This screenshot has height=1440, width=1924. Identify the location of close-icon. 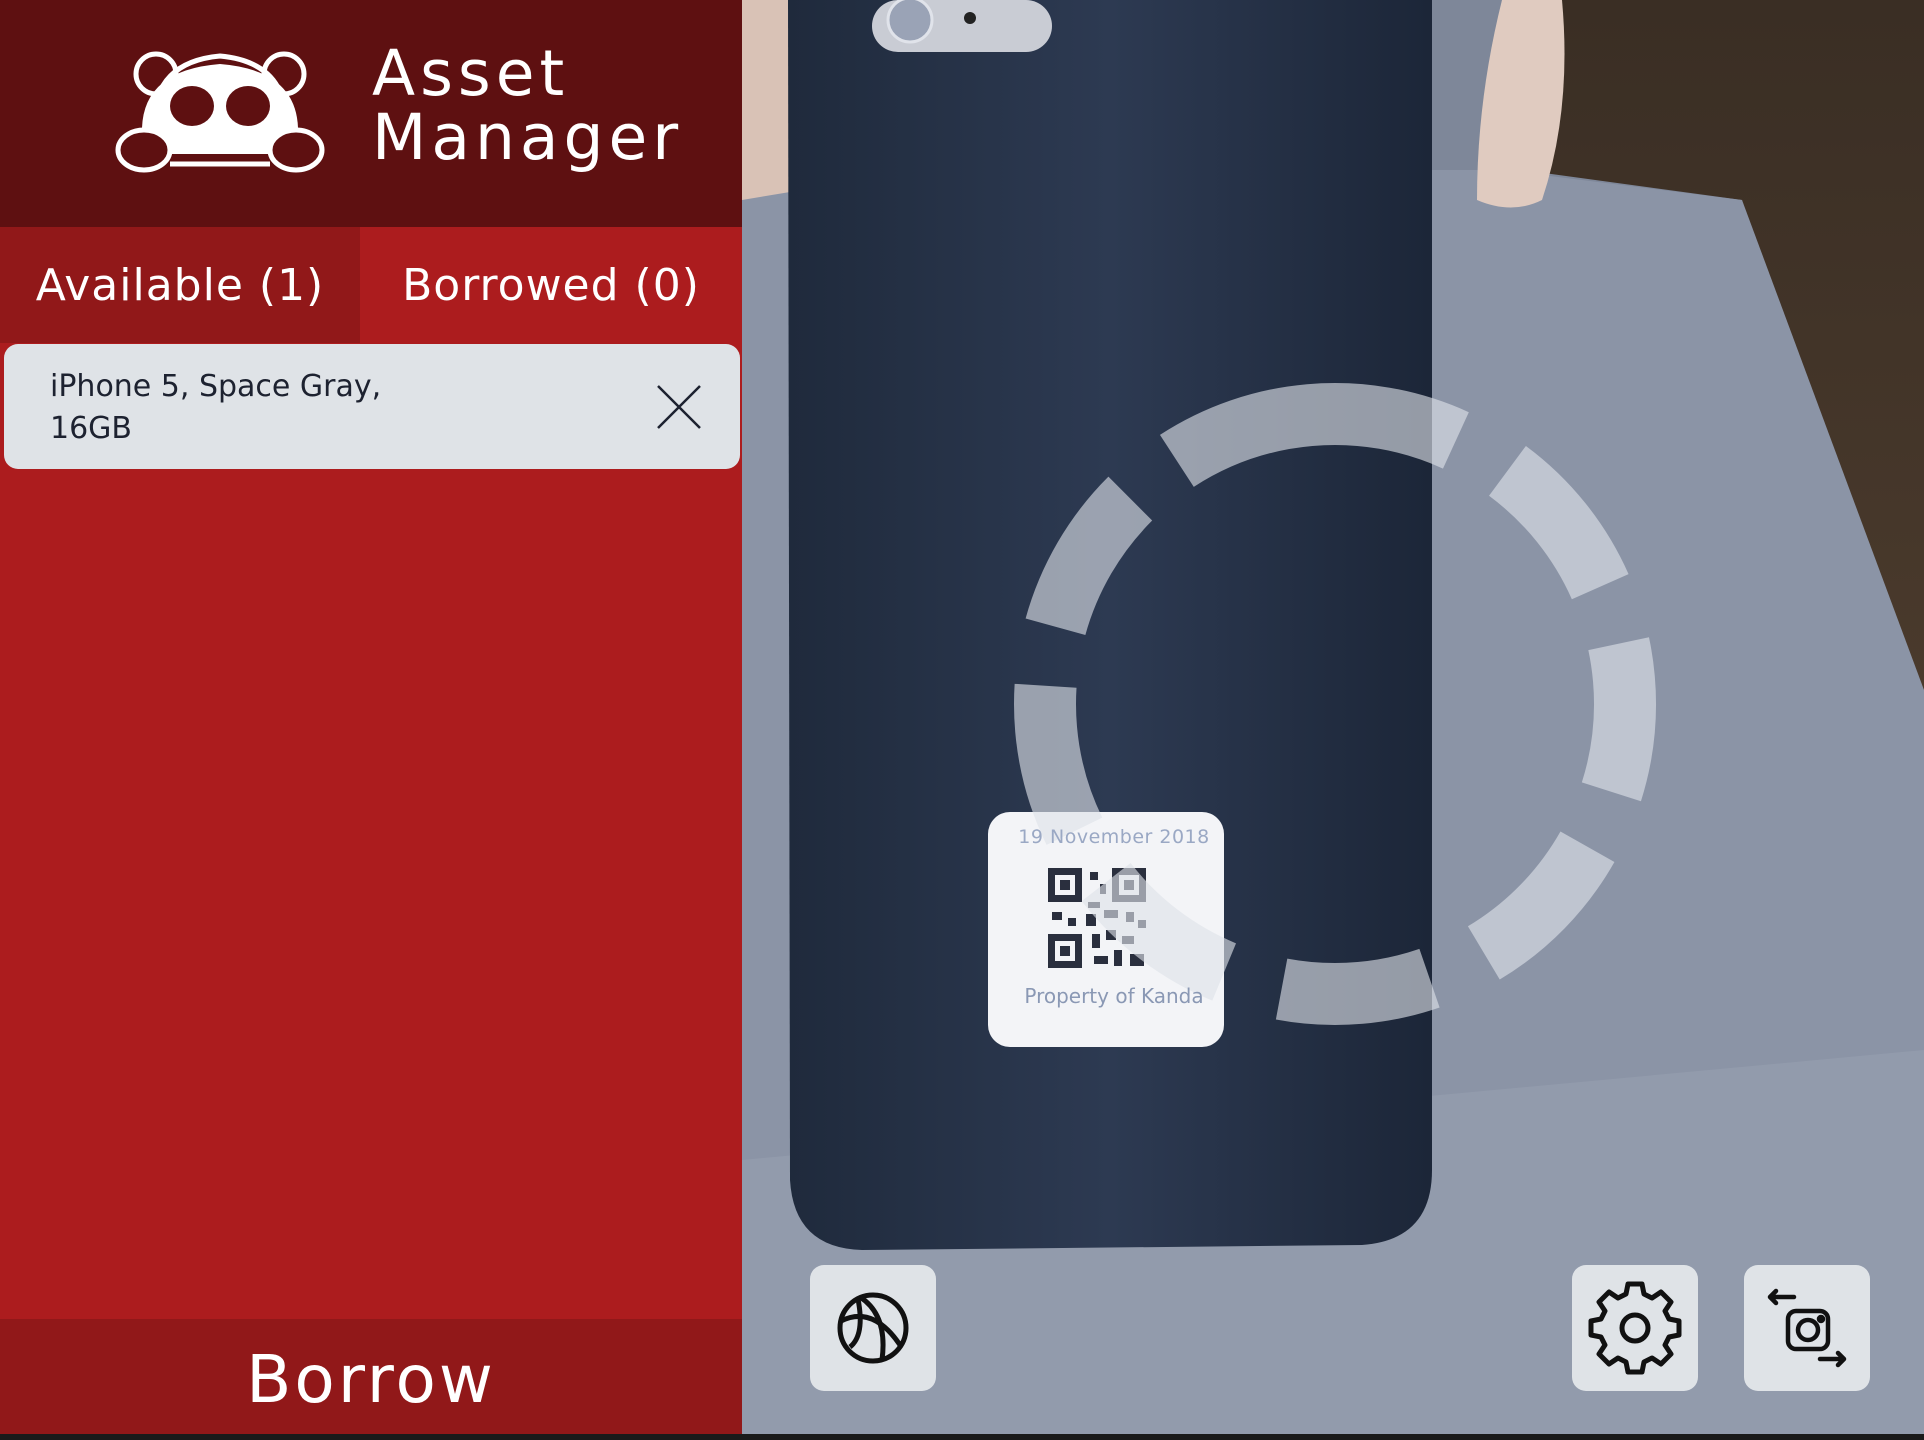
(679, 407).